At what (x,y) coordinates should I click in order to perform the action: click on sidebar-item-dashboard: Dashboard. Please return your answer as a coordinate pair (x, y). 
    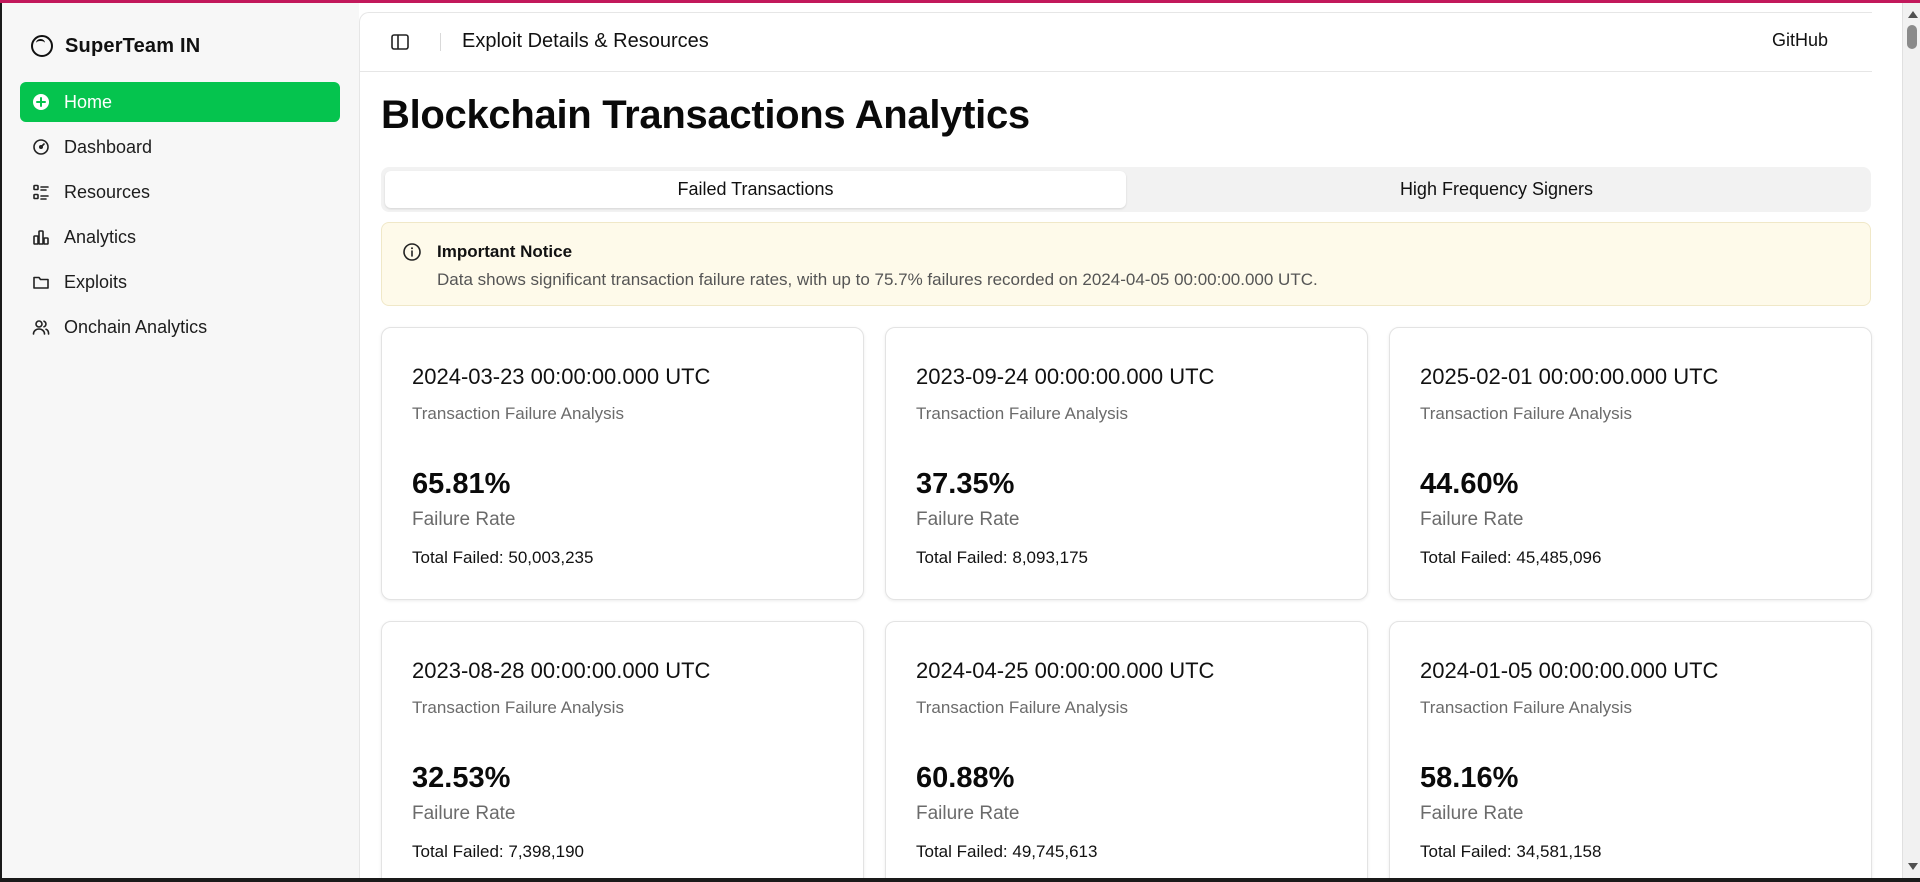
    Looking at the image, I should click on (180, 147).